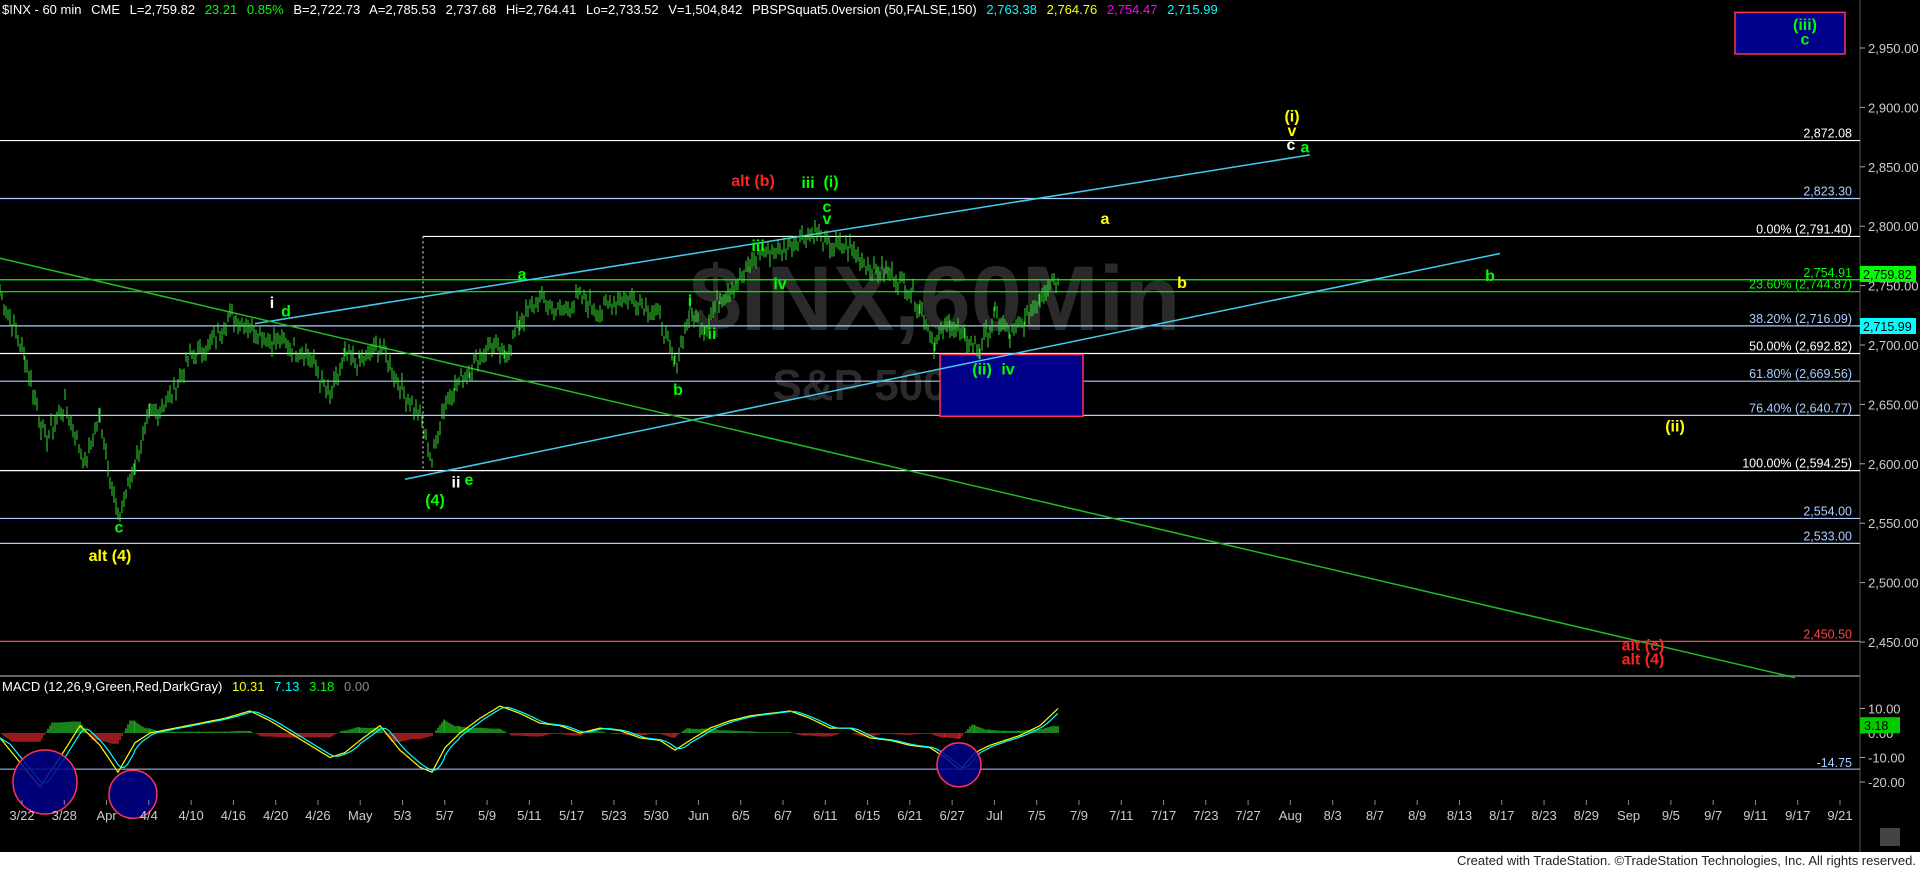 The width and height of the screenshot is (1920, 870). Describe the element at coordinates (221, 9) in the screenshot. I see `change-value: 23.21` at that location.